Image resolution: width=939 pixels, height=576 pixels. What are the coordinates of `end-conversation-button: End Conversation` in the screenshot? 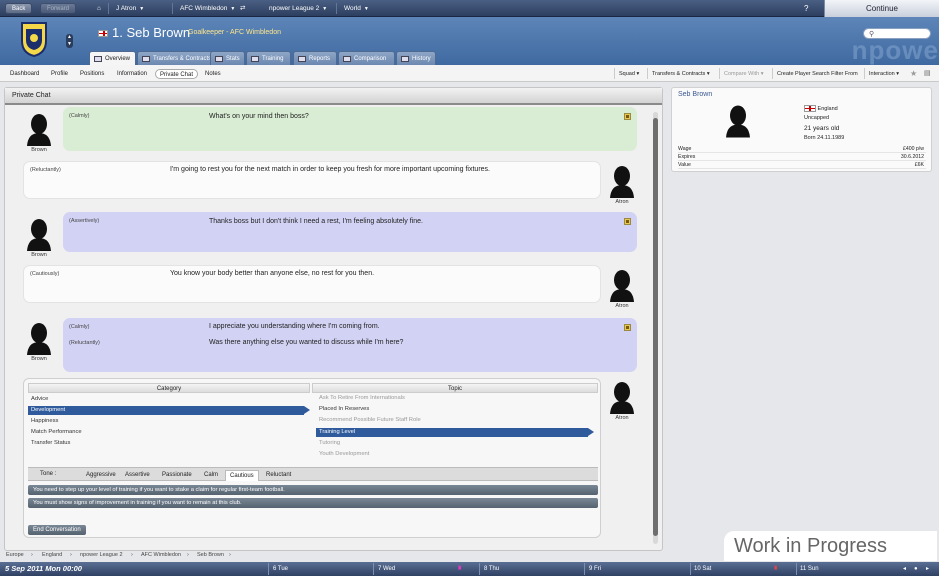 It's located at (57, 530).